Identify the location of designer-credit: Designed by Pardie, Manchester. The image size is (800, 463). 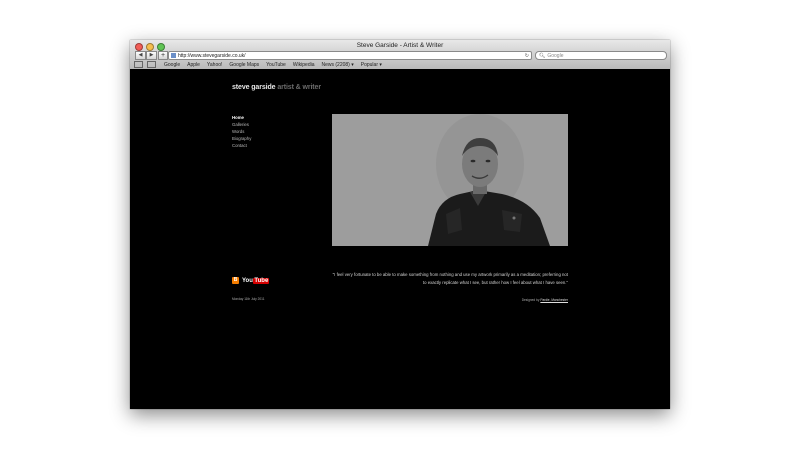
(545, 300).